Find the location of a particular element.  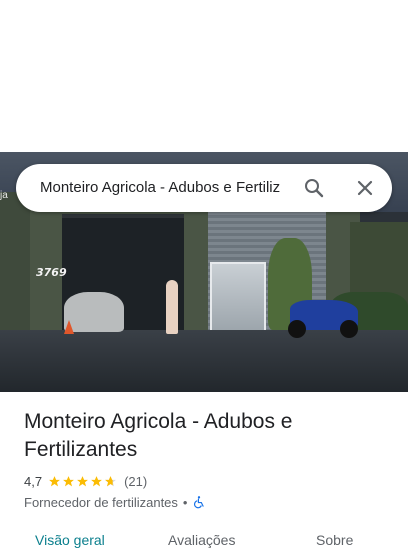

tab-reviews: Avaliações is located at coordinates (201, 540).